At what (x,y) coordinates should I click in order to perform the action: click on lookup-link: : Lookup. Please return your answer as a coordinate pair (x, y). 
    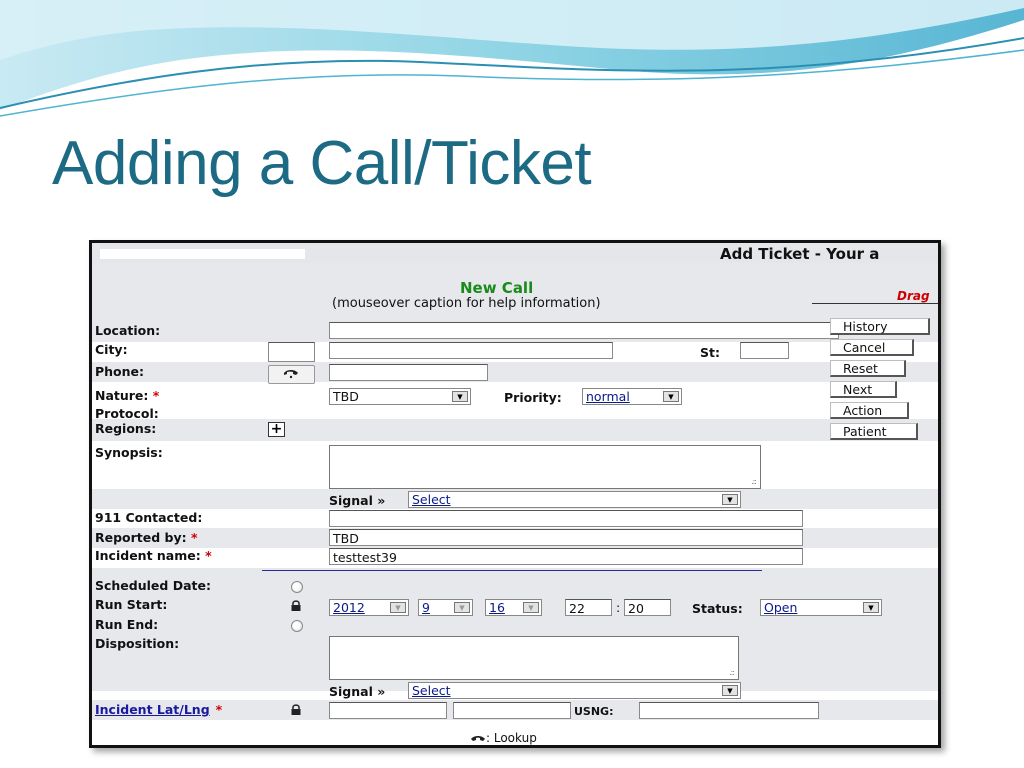
    Looking at the image, I should click on (503, 738).